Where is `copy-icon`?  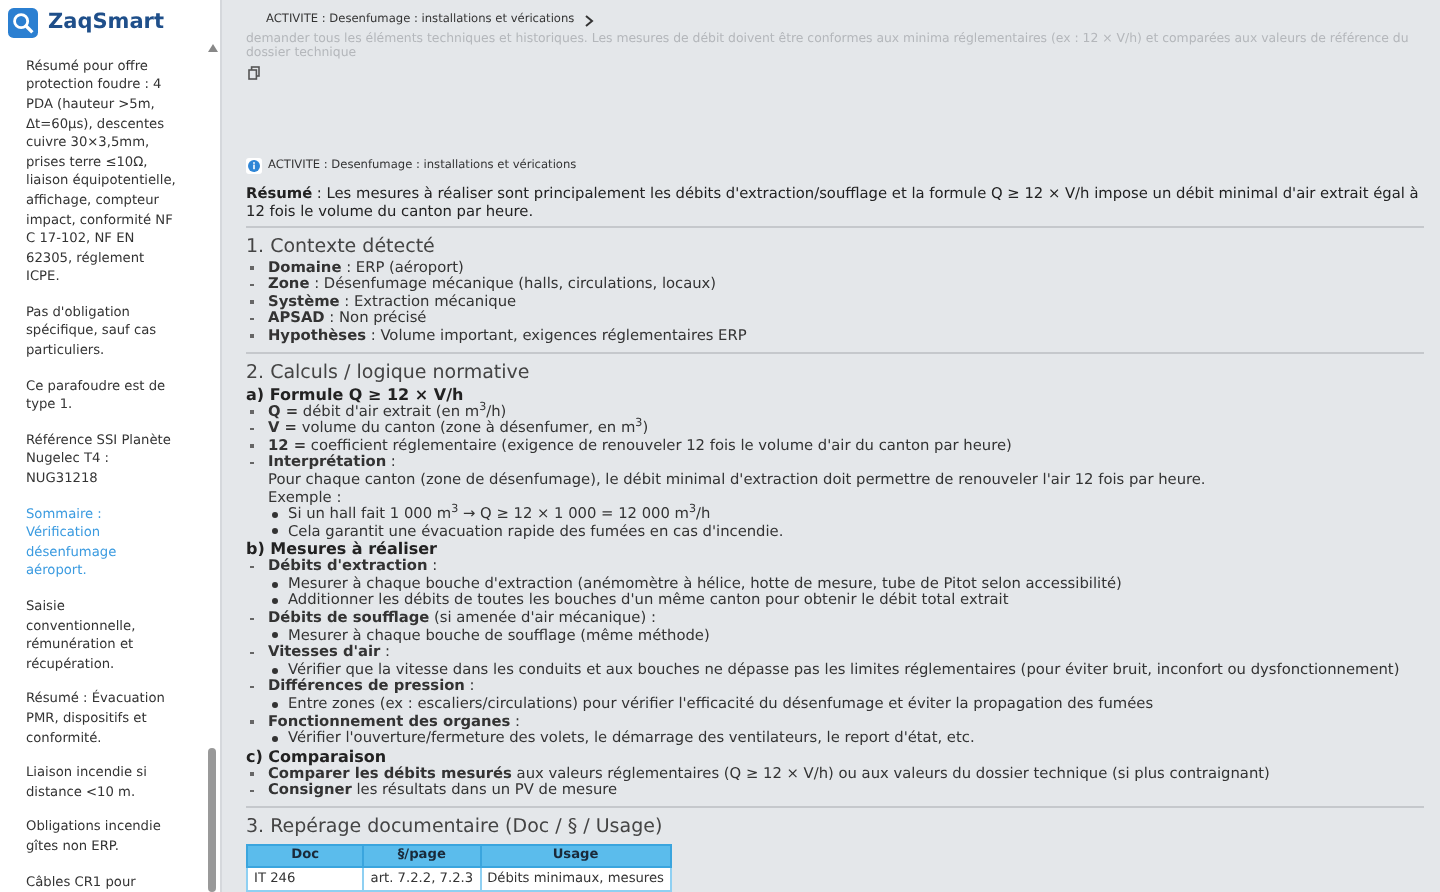 copy-icon is located at coordinates (254, 72).